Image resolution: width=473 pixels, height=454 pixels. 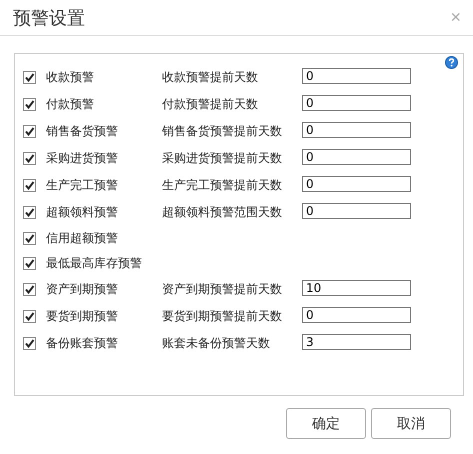 I want to click on checkbox-label: 采购进货预警, so click(x=82, y=158).